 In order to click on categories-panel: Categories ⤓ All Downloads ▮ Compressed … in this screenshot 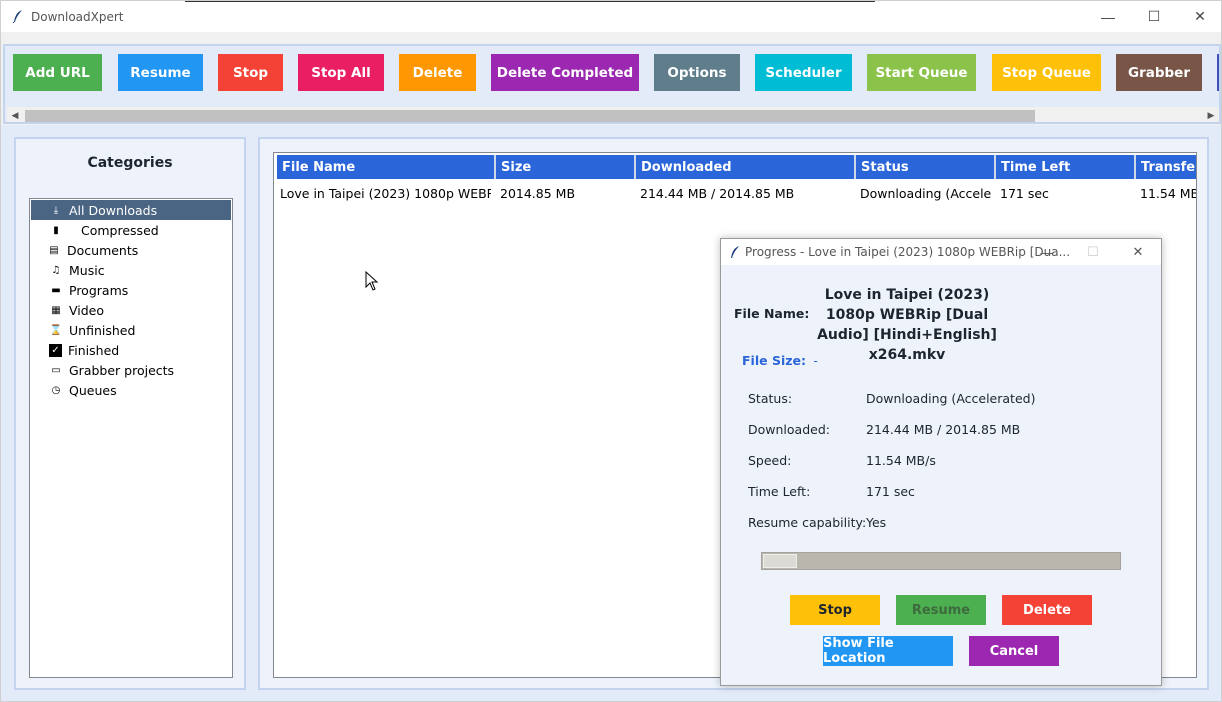, I will do `click(130, 413)`.